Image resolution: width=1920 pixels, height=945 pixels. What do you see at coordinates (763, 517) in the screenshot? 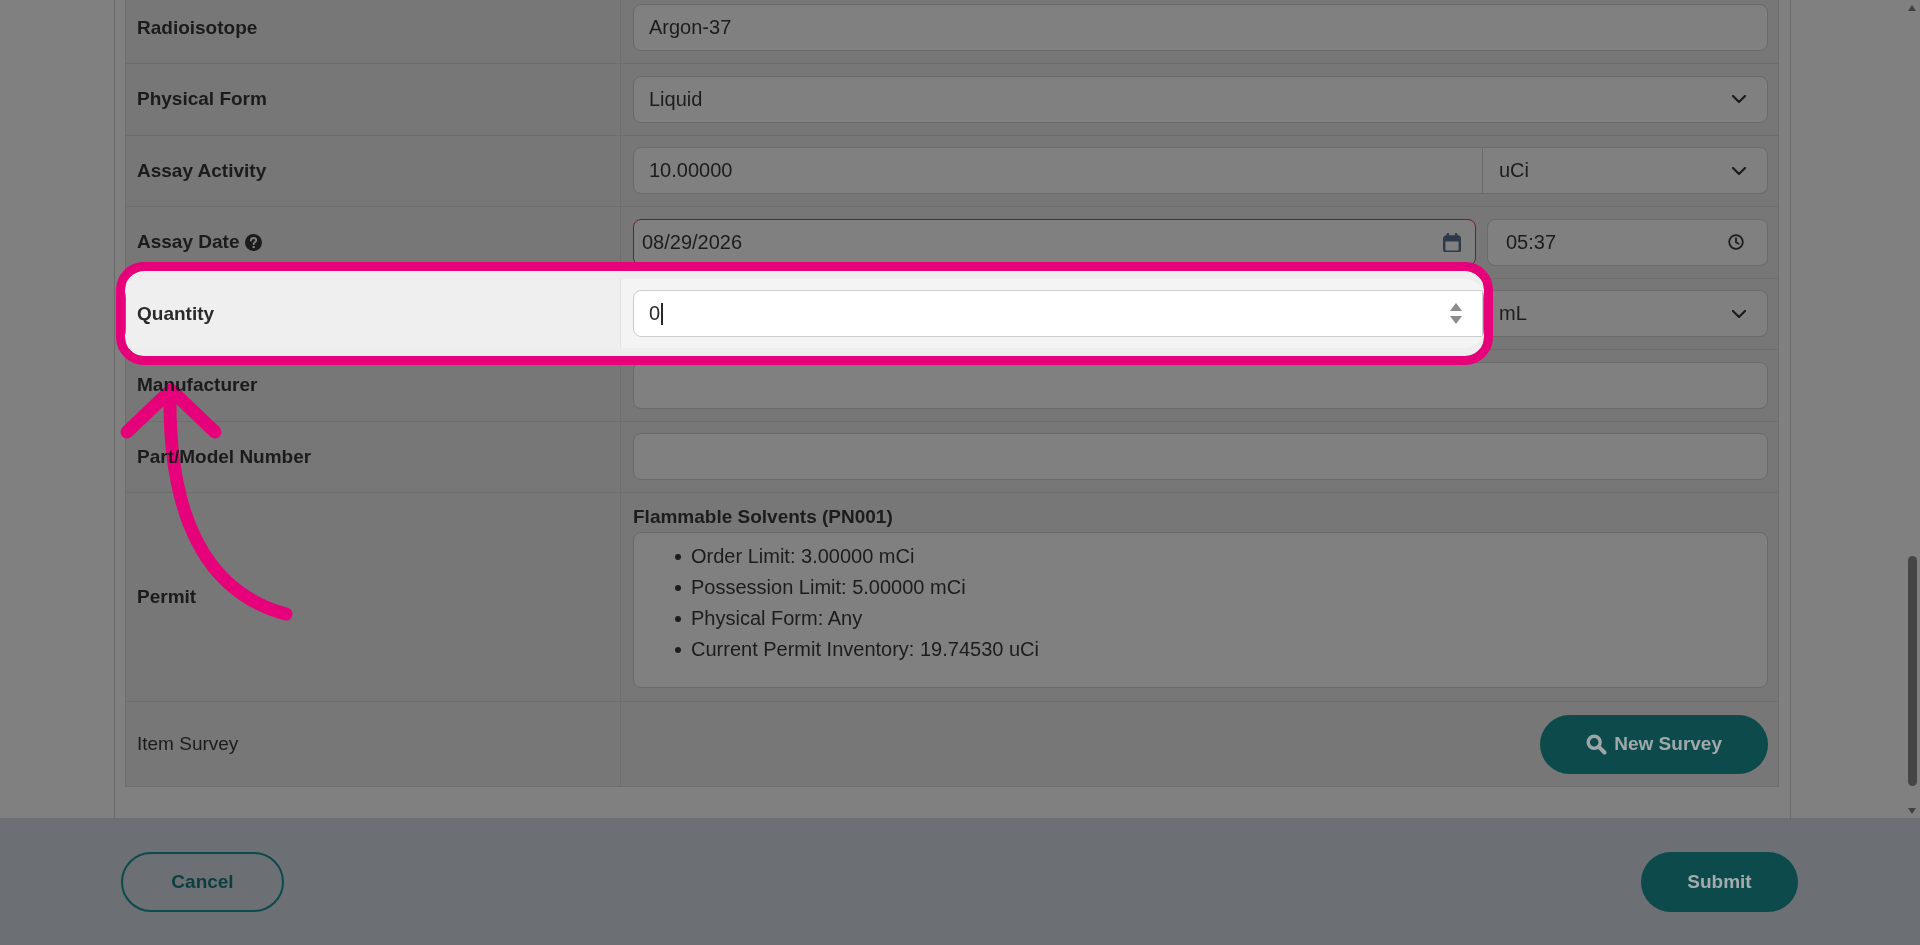
I see `permit-title: Flammable Solvents (PN001)` at bounding box center [763, 517].